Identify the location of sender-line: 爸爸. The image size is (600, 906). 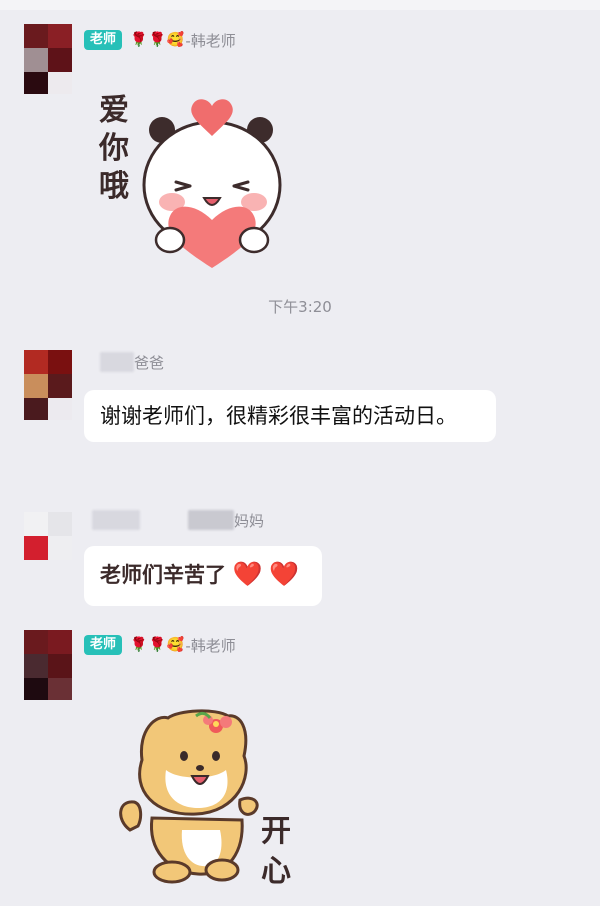
(132, 362).